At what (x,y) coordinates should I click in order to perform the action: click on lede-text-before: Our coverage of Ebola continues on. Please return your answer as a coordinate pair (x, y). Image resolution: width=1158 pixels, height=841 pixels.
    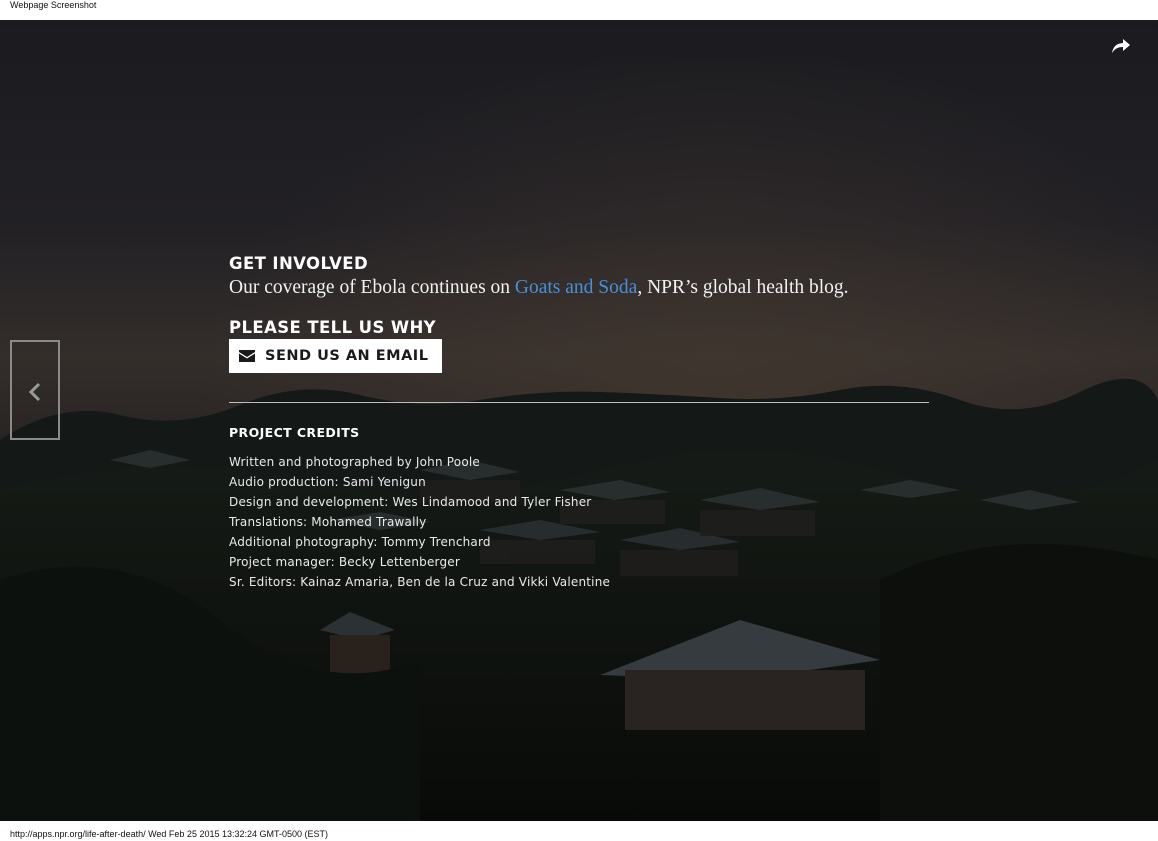
    Looking at the image, I should click on (372, 287).